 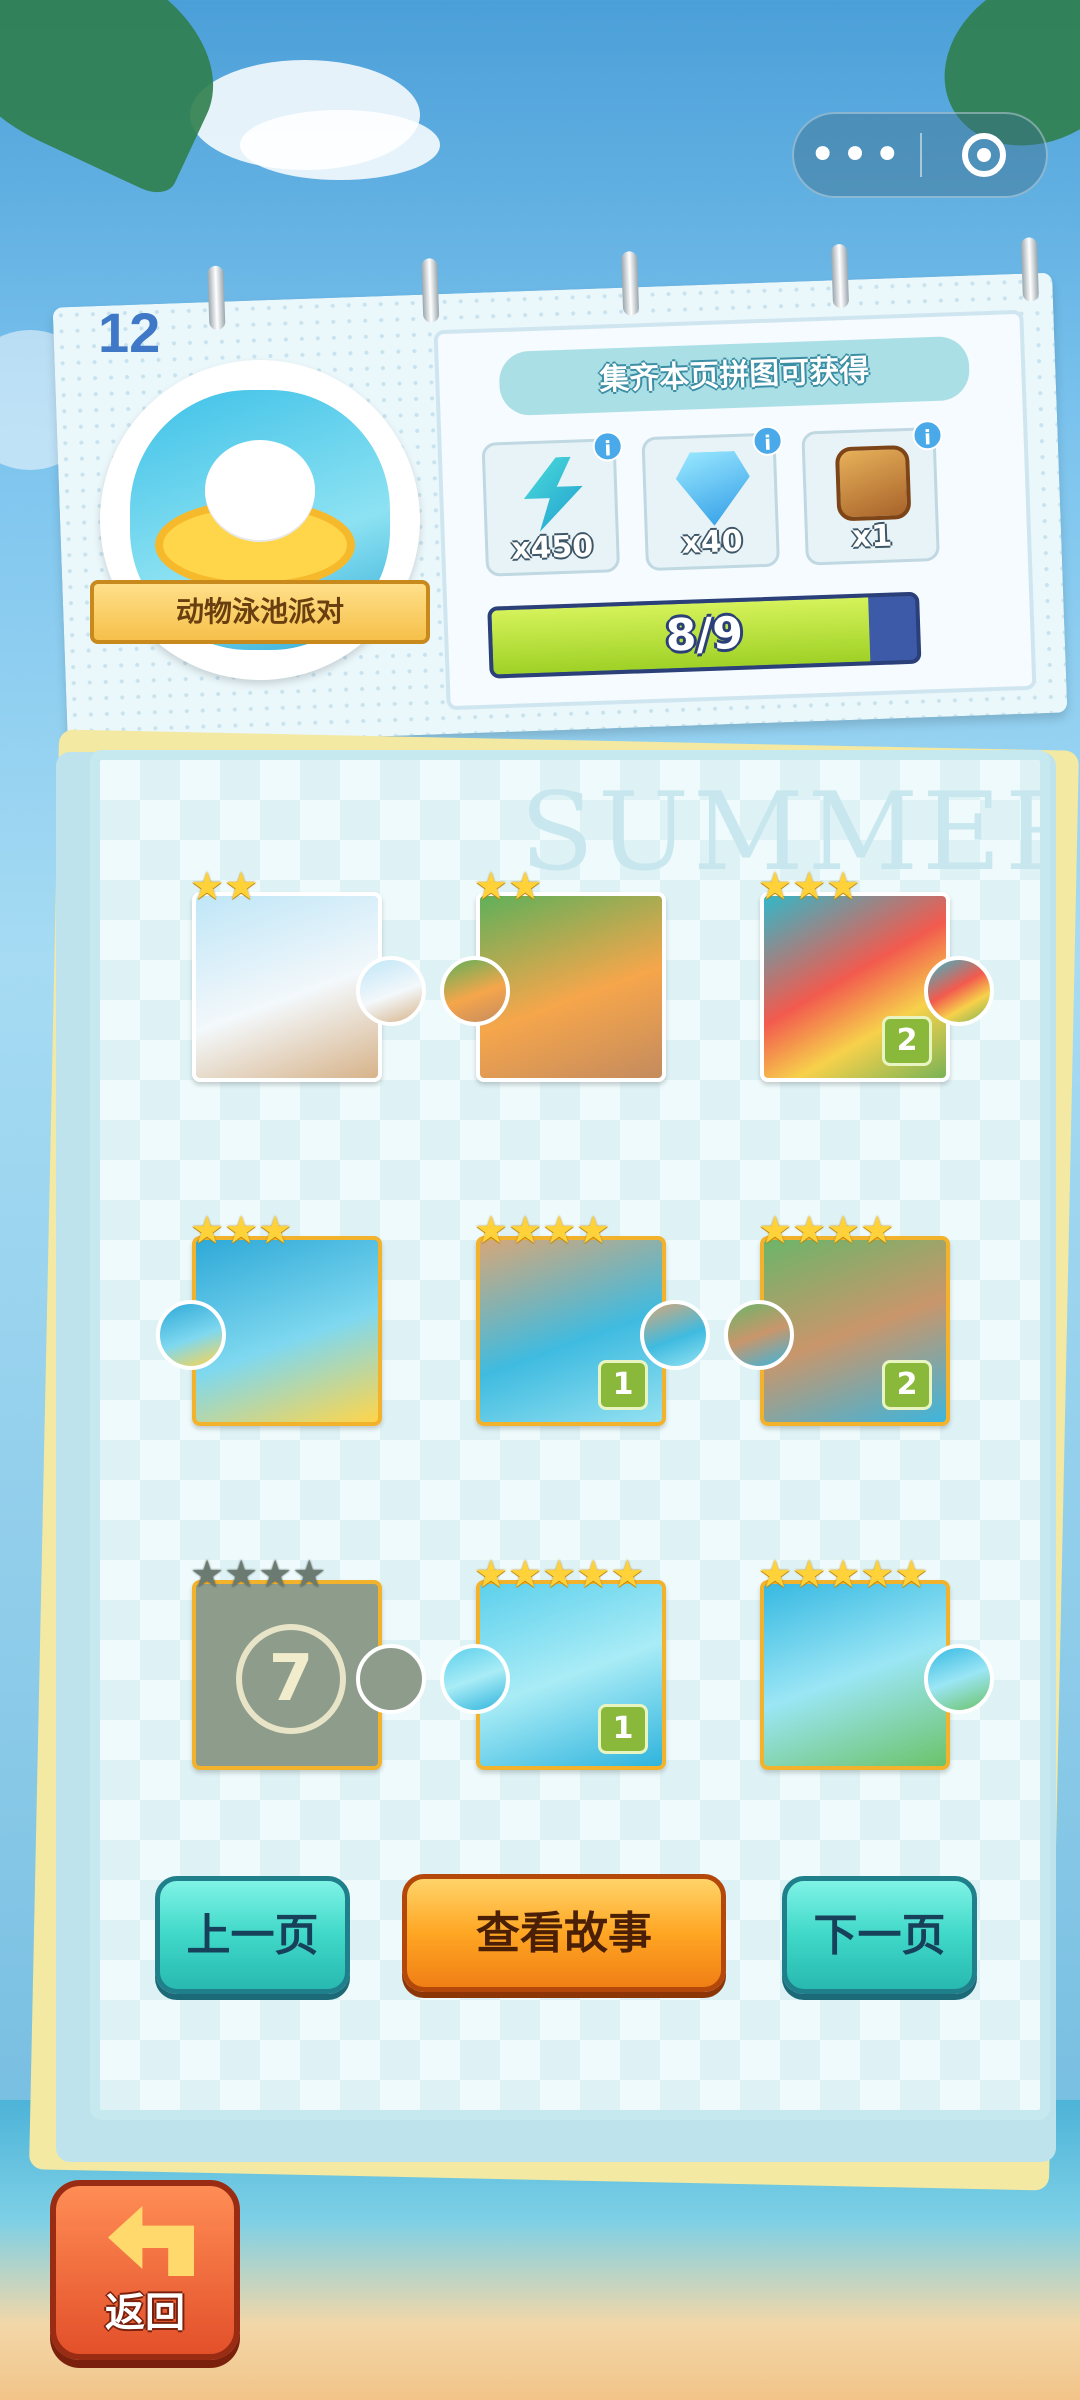 What do you see at coordinates (129, 332) in the screenshot?
I see `album-page-number: 12` at bounding box center [129, 332].